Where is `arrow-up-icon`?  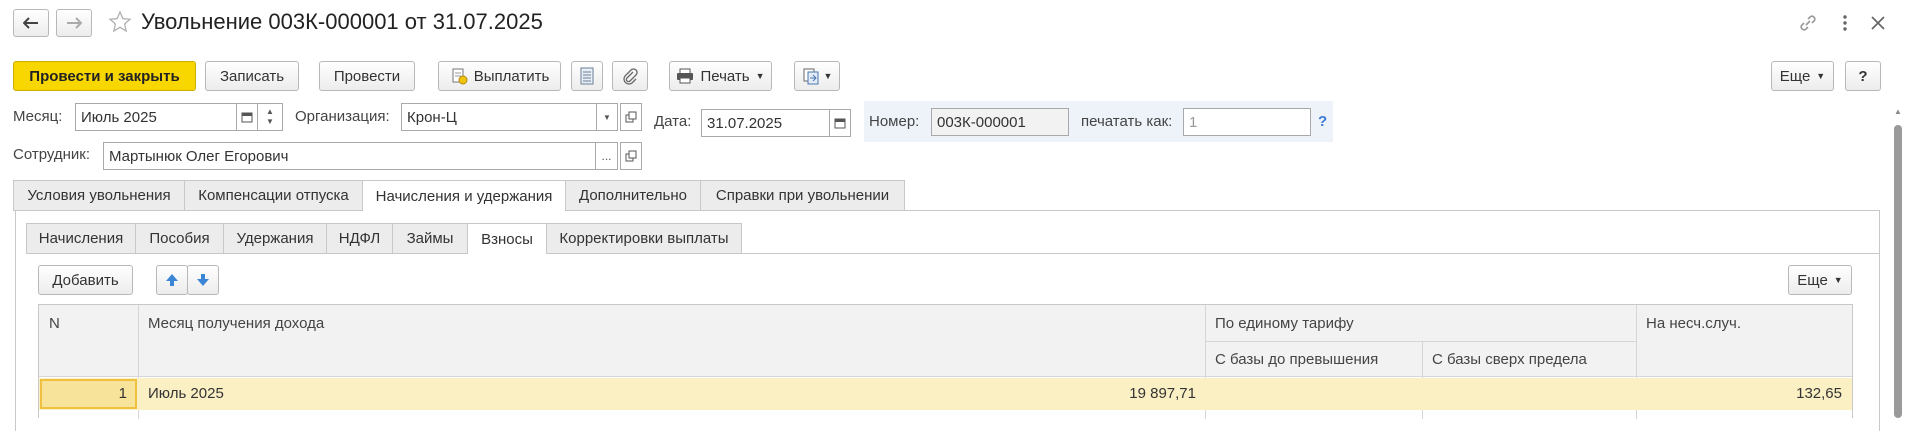
arrow-up-icon is located at coordinates (172, 280).